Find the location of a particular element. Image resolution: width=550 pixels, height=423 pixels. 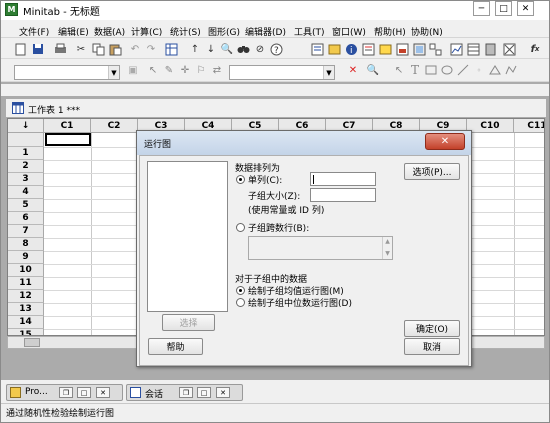

find-icon: 🔍 is located at coordinates (227, 49).